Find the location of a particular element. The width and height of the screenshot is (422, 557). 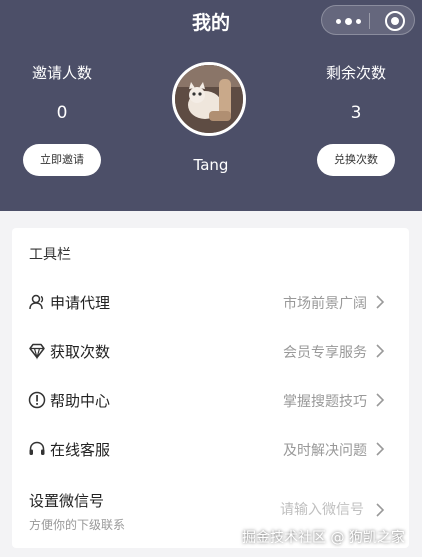

avatar-photo is located at coordinates (209, 99).